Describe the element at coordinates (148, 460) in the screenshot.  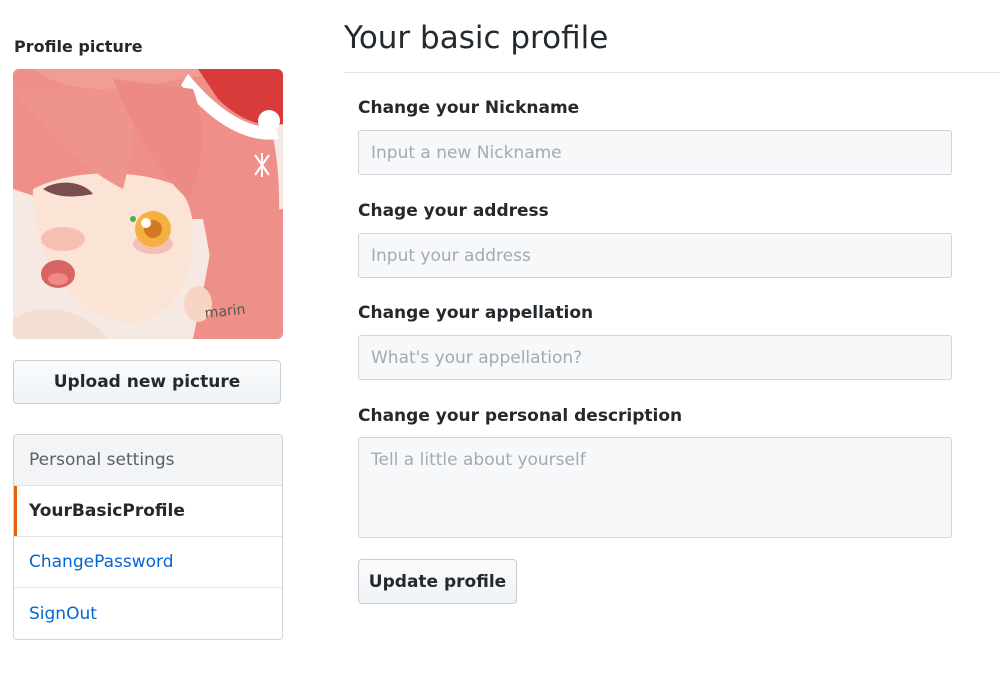
I see `settings-menu-heading: Personal settings` at that location.